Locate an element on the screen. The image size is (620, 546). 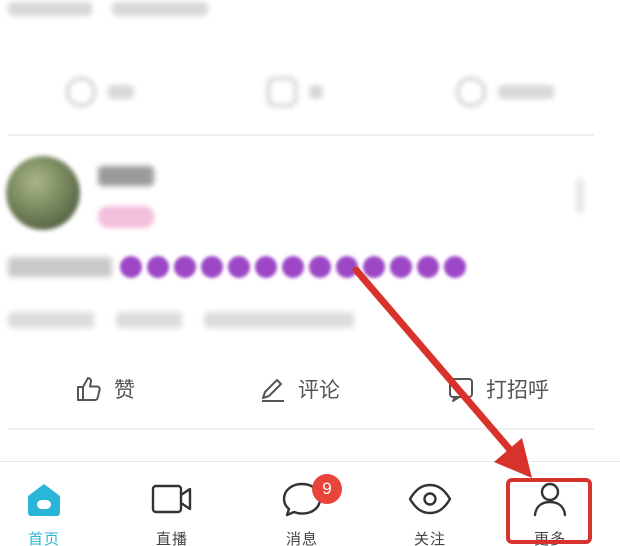
tab-label-messages: 消息 is located at coordinates (301, 538).